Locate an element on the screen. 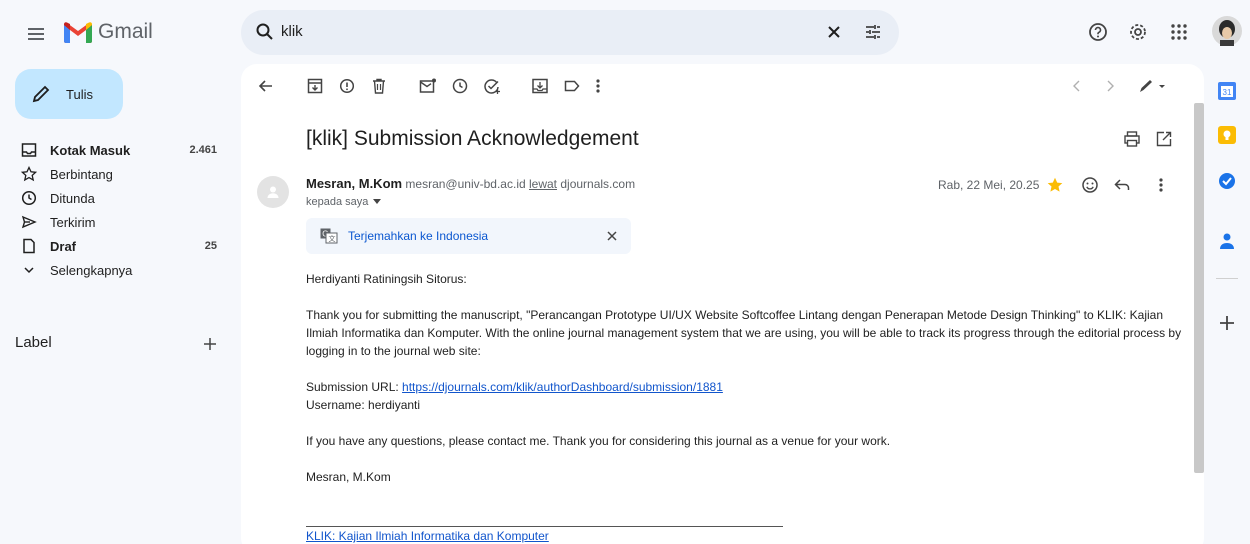 This screenshot has width=1250, height=544. back-arrow-icon is located at coordinates (266, 86).